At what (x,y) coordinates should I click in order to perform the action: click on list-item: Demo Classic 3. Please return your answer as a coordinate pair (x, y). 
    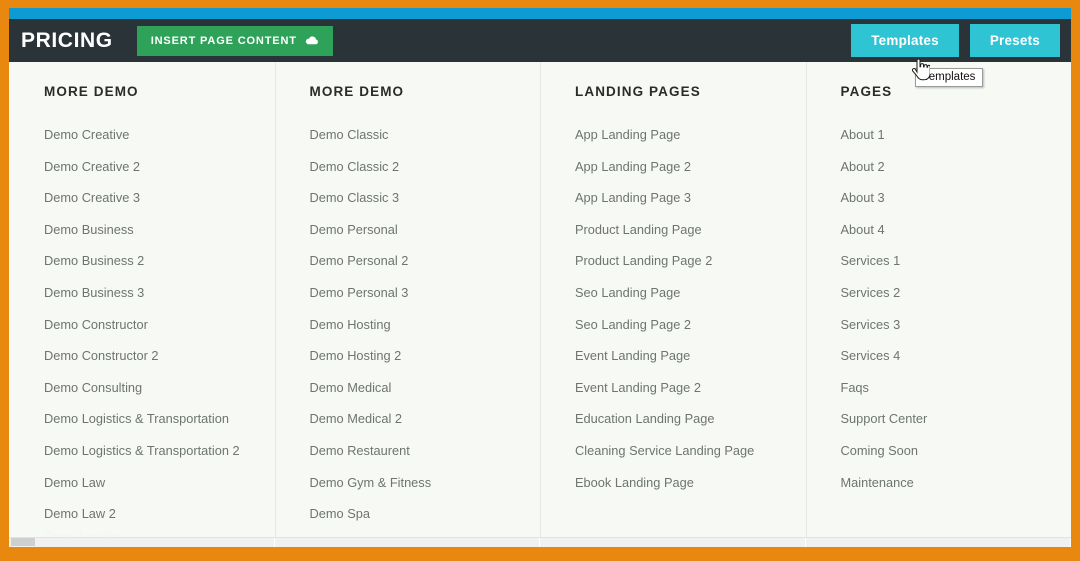
    Looking at the image, I should click on (416, 198).